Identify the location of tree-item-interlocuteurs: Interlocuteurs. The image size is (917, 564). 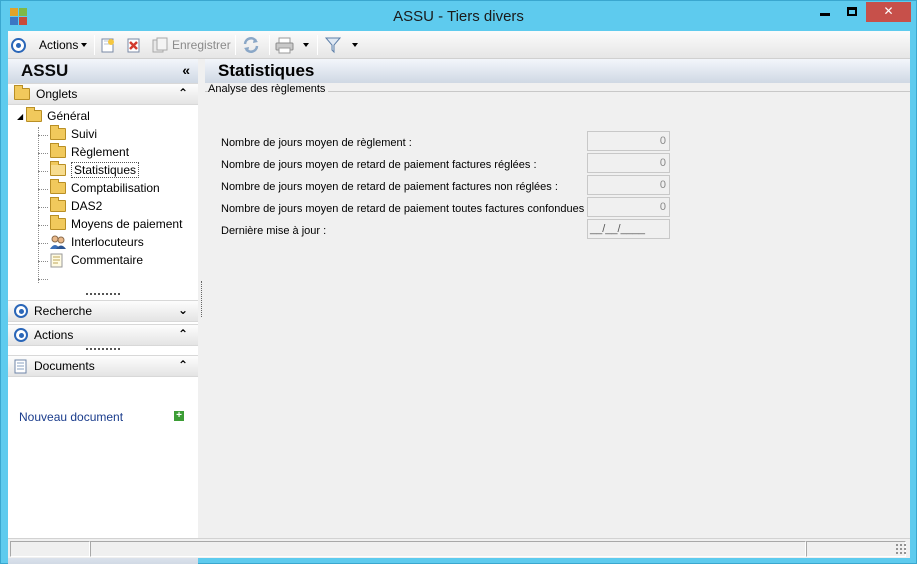
(97, 242).